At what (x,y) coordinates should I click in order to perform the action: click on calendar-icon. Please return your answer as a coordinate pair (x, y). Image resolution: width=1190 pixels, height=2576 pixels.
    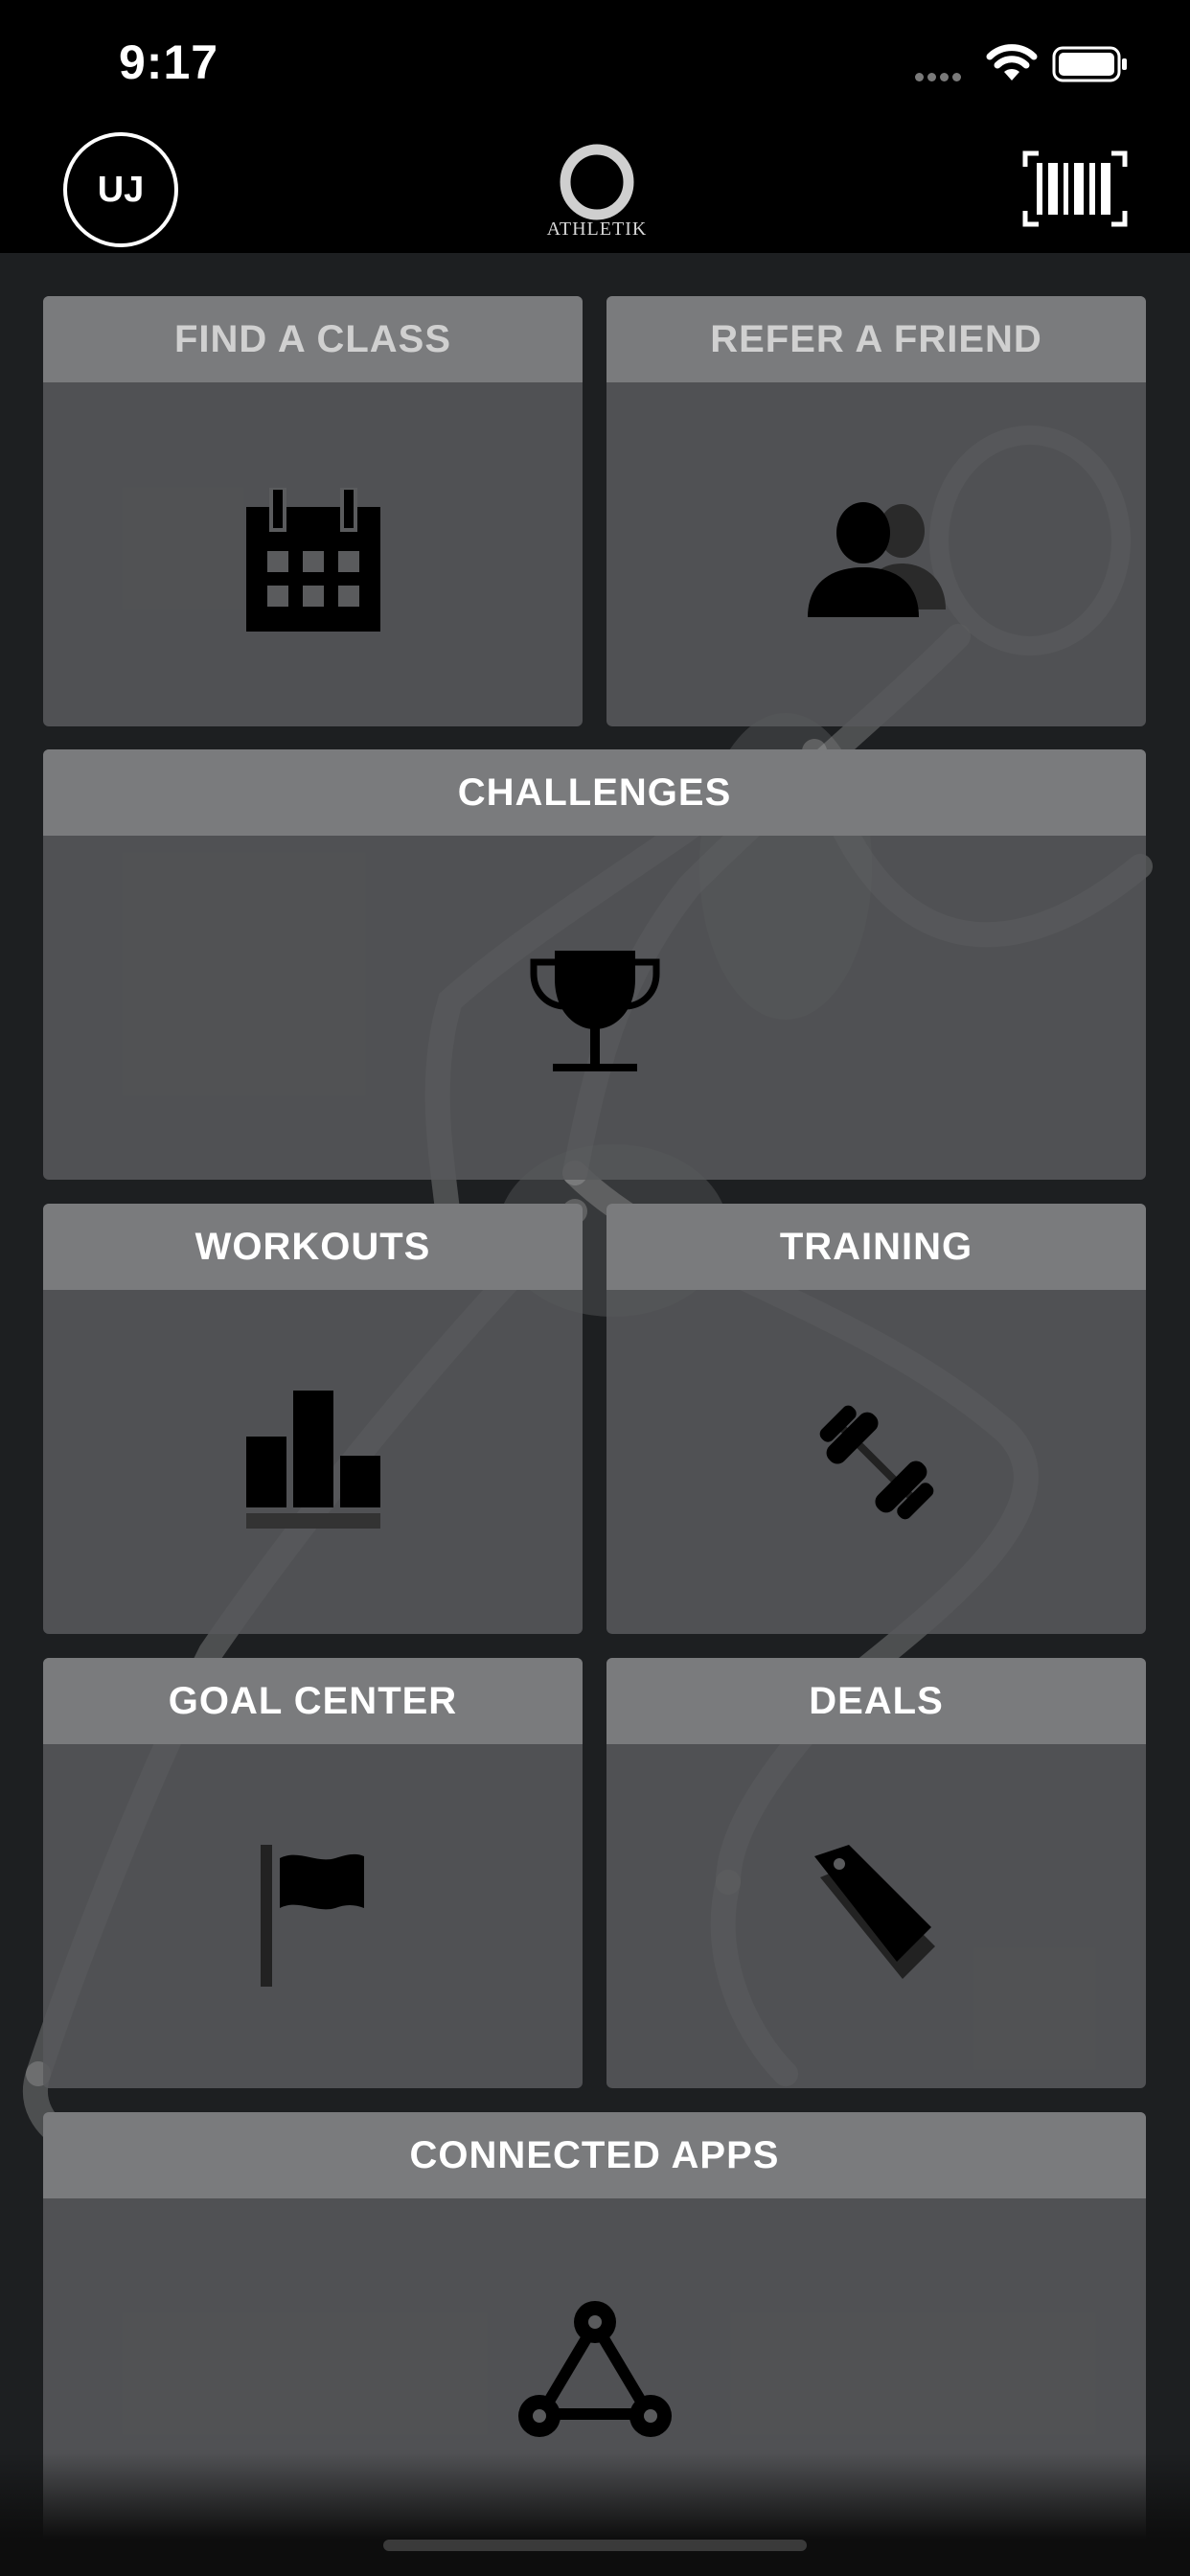
    Looking at the image, I should click on (312, 560).